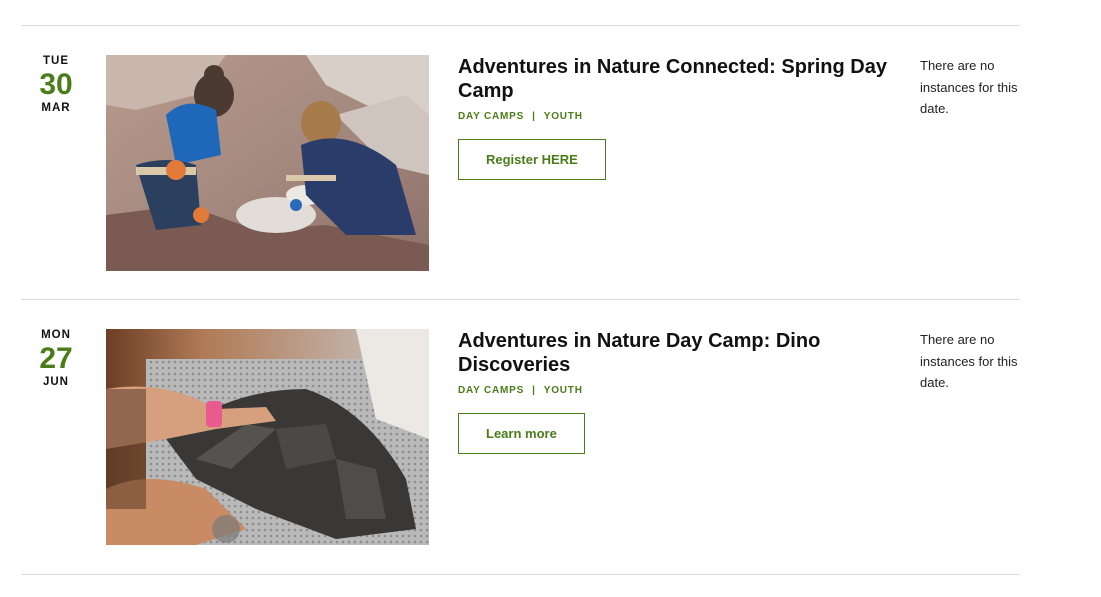 The height and width of the screenshot is (597, 1101). I want to click on learn-more-button: Learn more, so click(521, 433).